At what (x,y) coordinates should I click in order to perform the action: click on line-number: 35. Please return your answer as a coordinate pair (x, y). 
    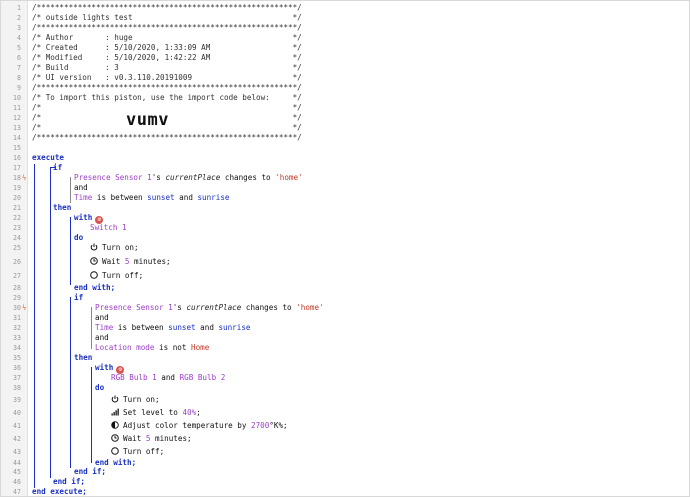
    Looking at the image, I should click on (17, 358).